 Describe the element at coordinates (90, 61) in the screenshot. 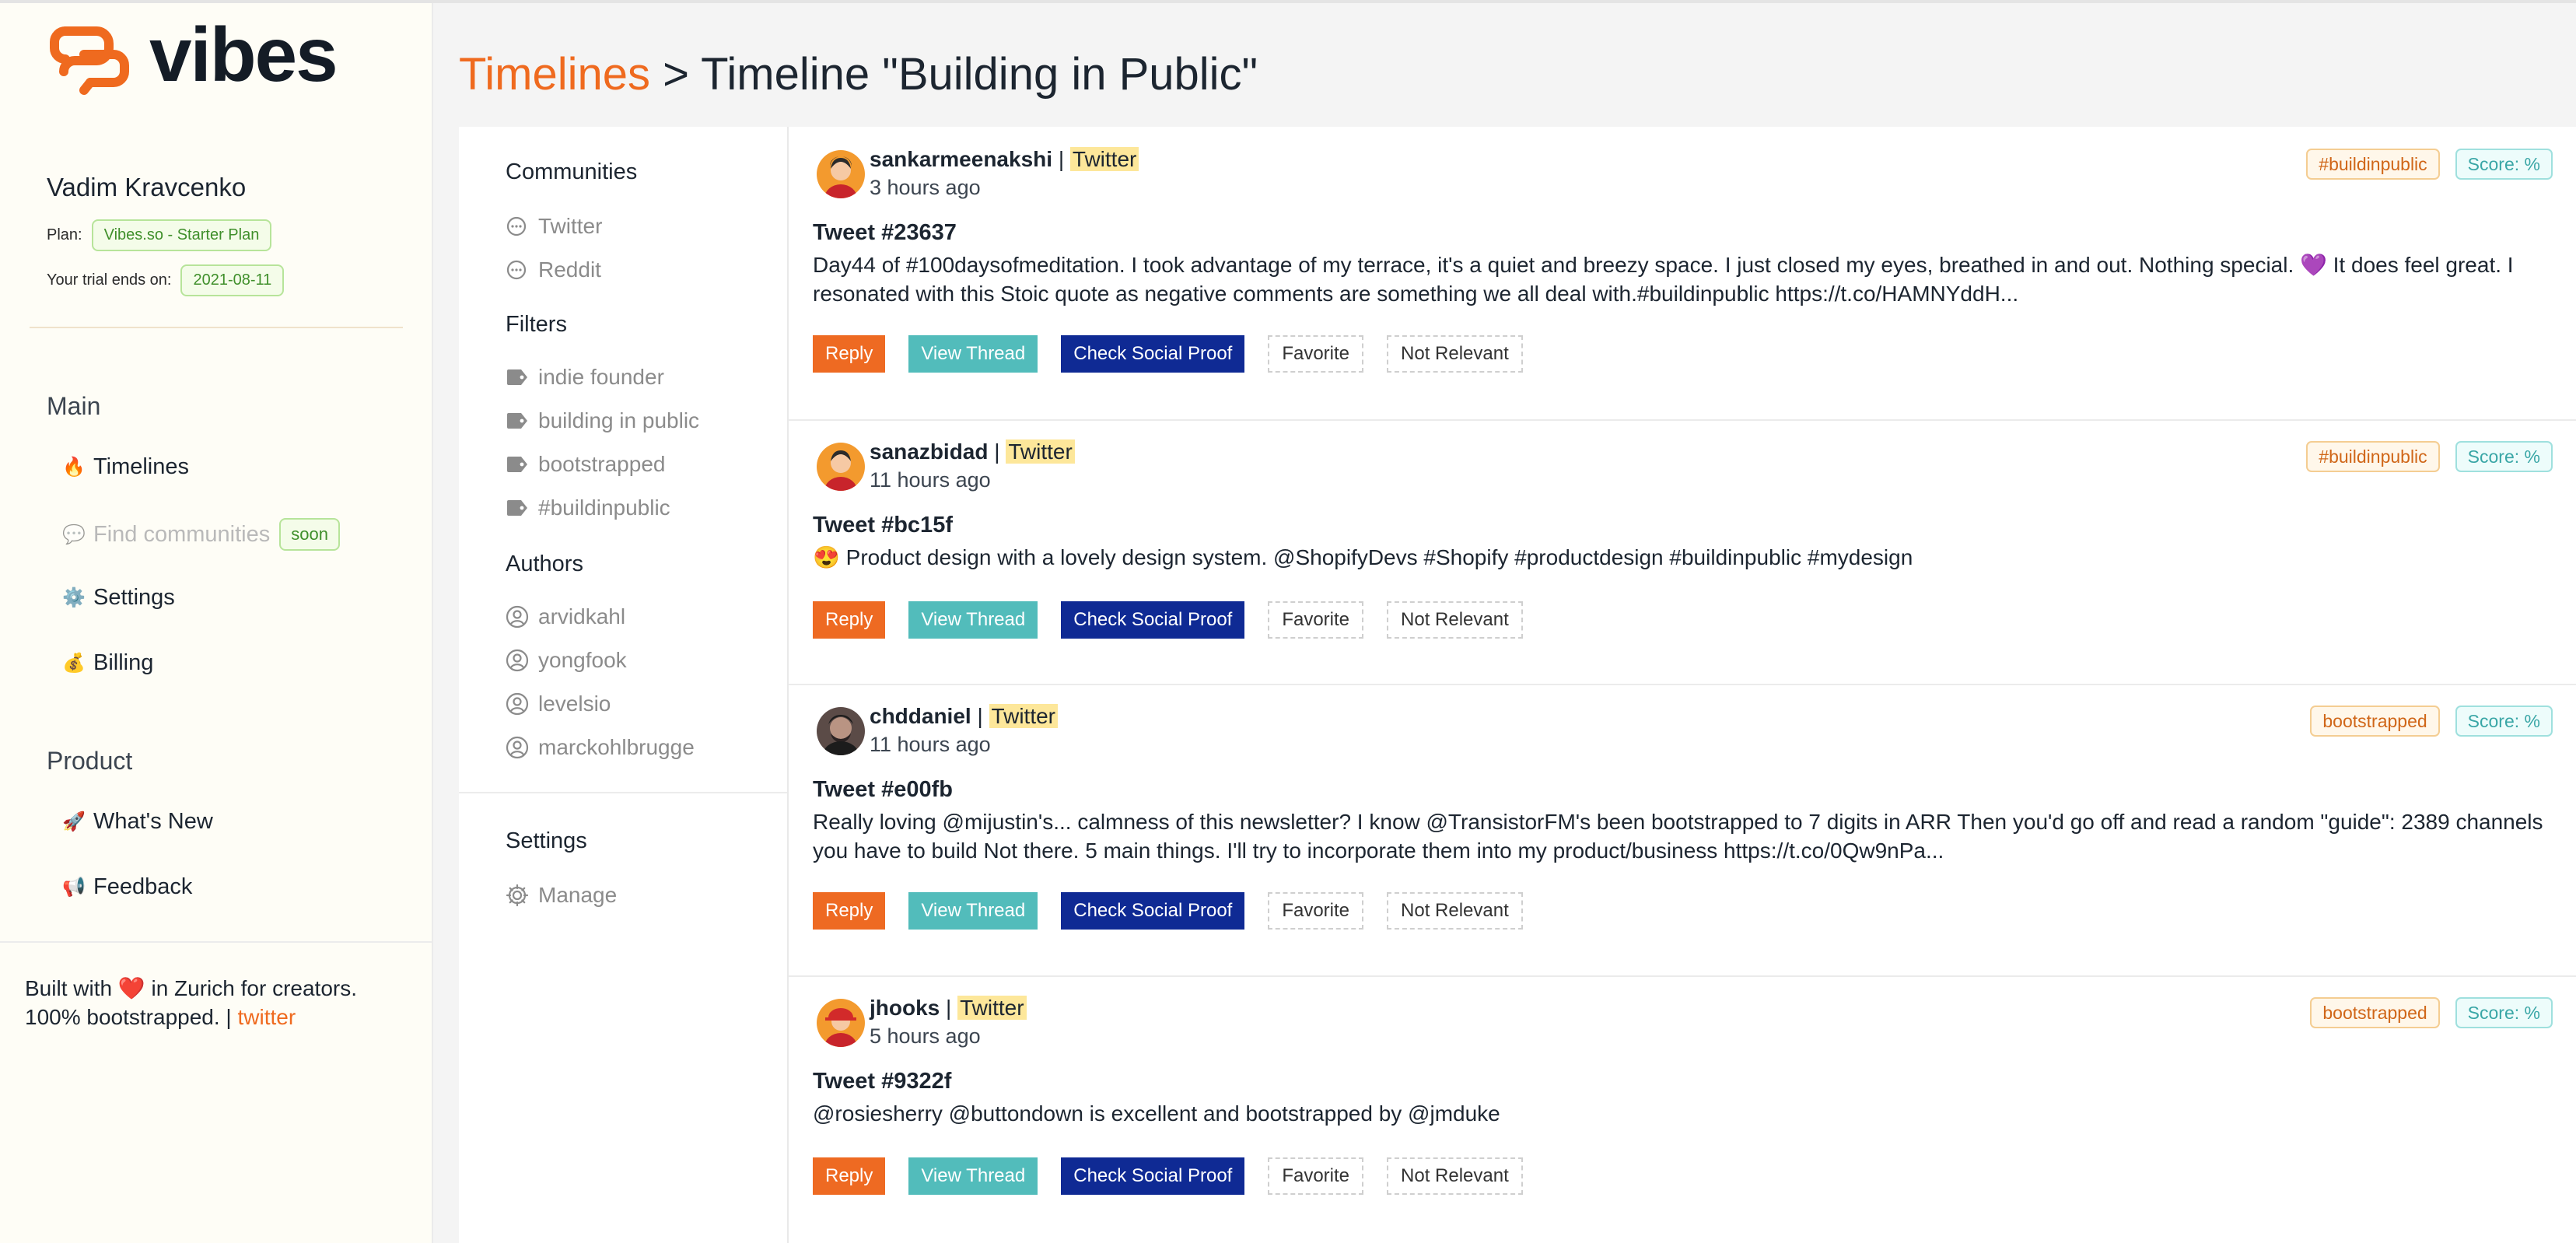

I see `vibes-logo-icon` at that location.